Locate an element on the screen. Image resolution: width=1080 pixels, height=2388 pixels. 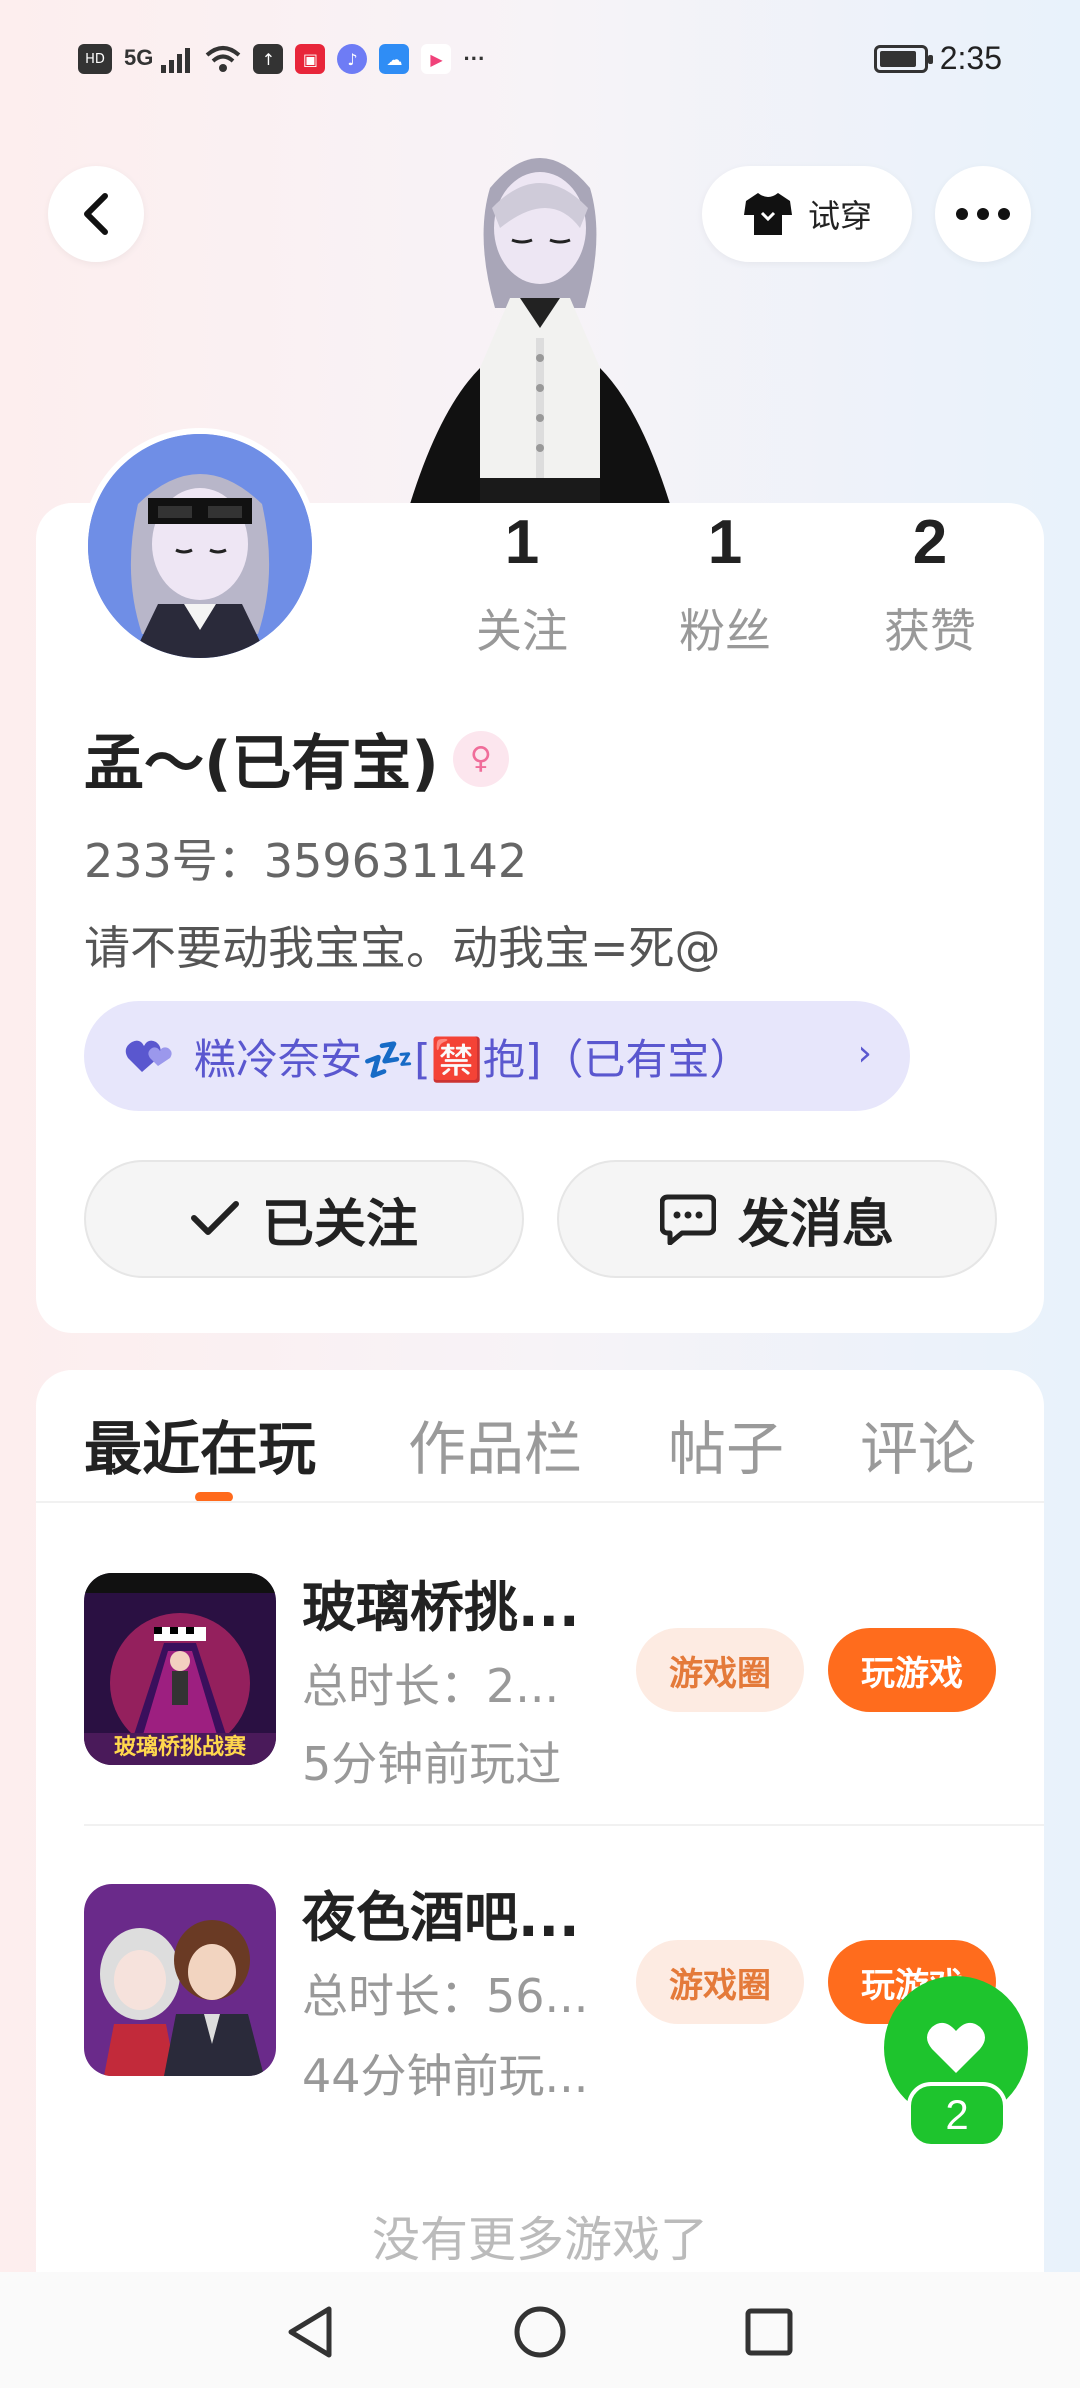
chat-bubble-icon is located at coordinates (687, 1219).